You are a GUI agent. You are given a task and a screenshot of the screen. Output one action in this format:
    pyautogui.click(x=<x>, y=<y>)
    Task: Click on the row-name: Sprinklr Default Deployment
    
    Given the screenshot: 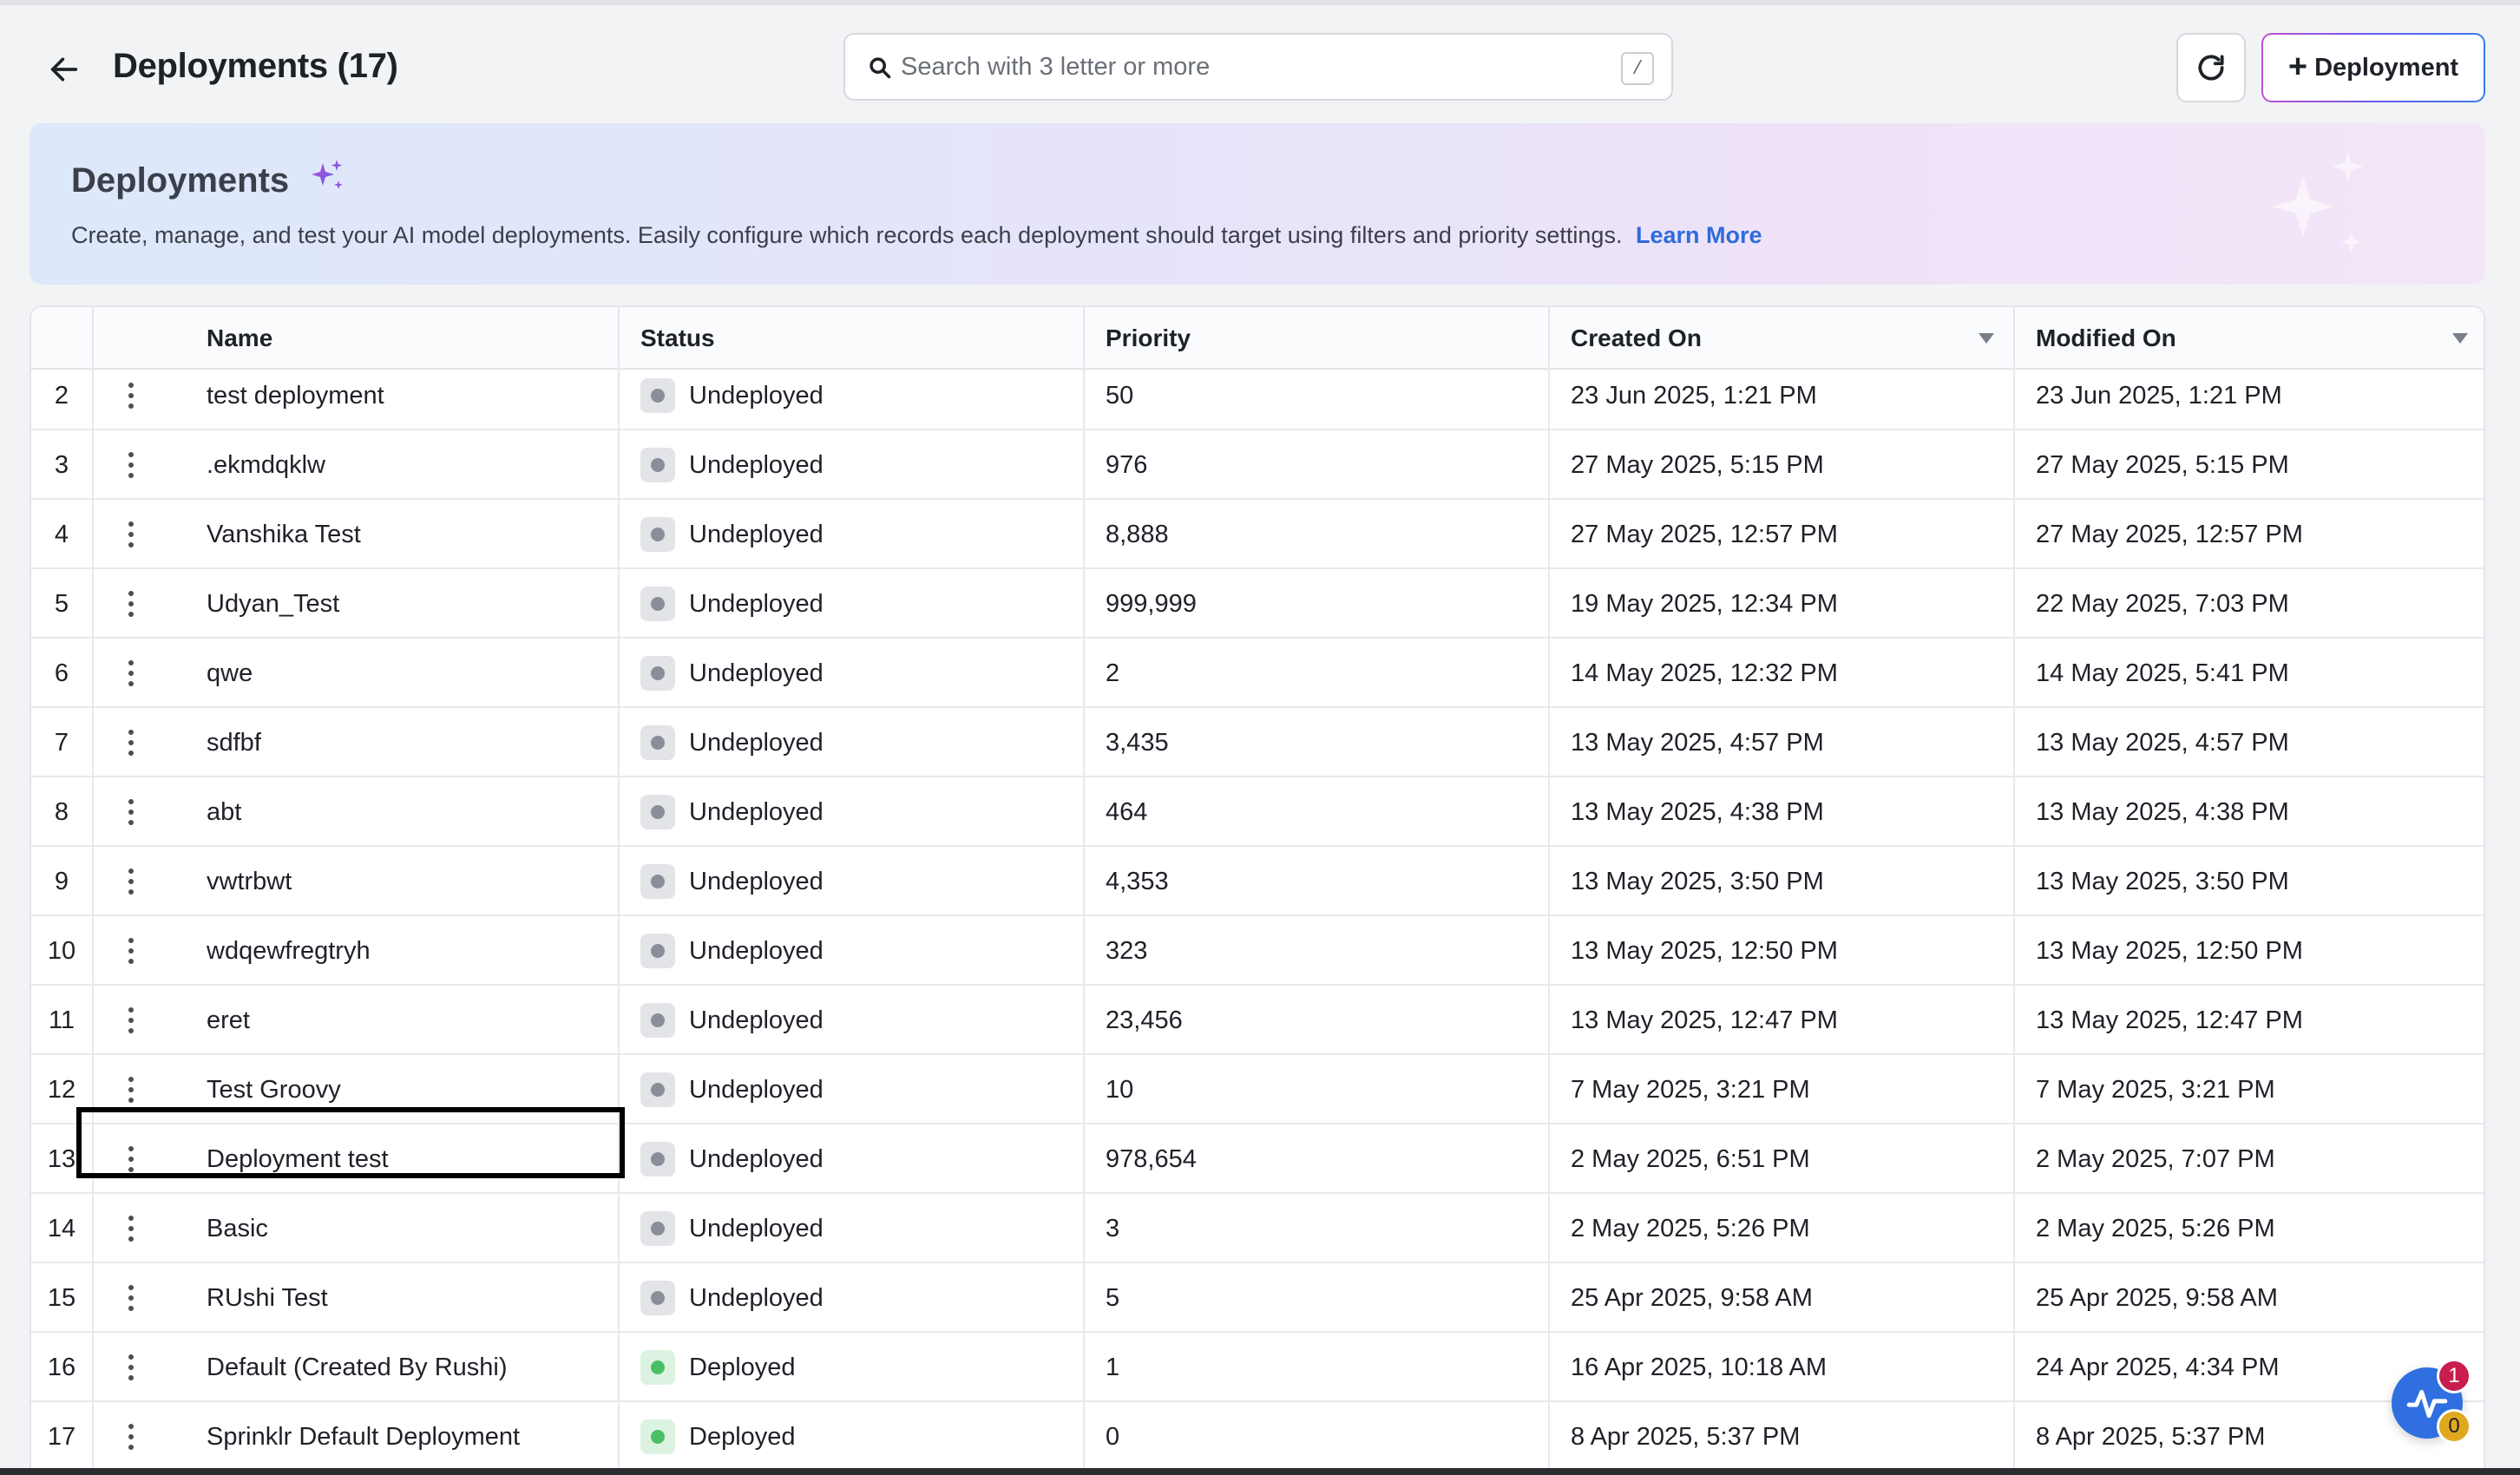 What is the action you would take?
    pyautogui.click(x=394, y=1437)
    